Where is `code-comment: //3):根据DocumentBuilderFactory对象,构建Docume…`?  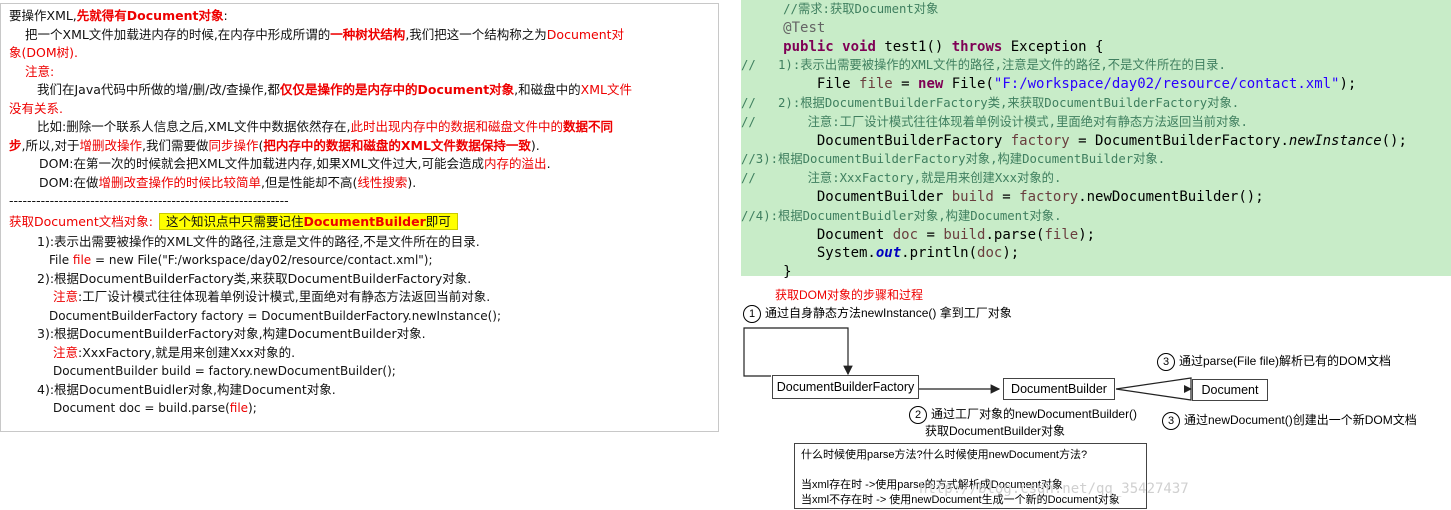 code-comment: //3):根据DocumentBuilderFactory对象,构建Docume… is located at coordinates (953, 159).